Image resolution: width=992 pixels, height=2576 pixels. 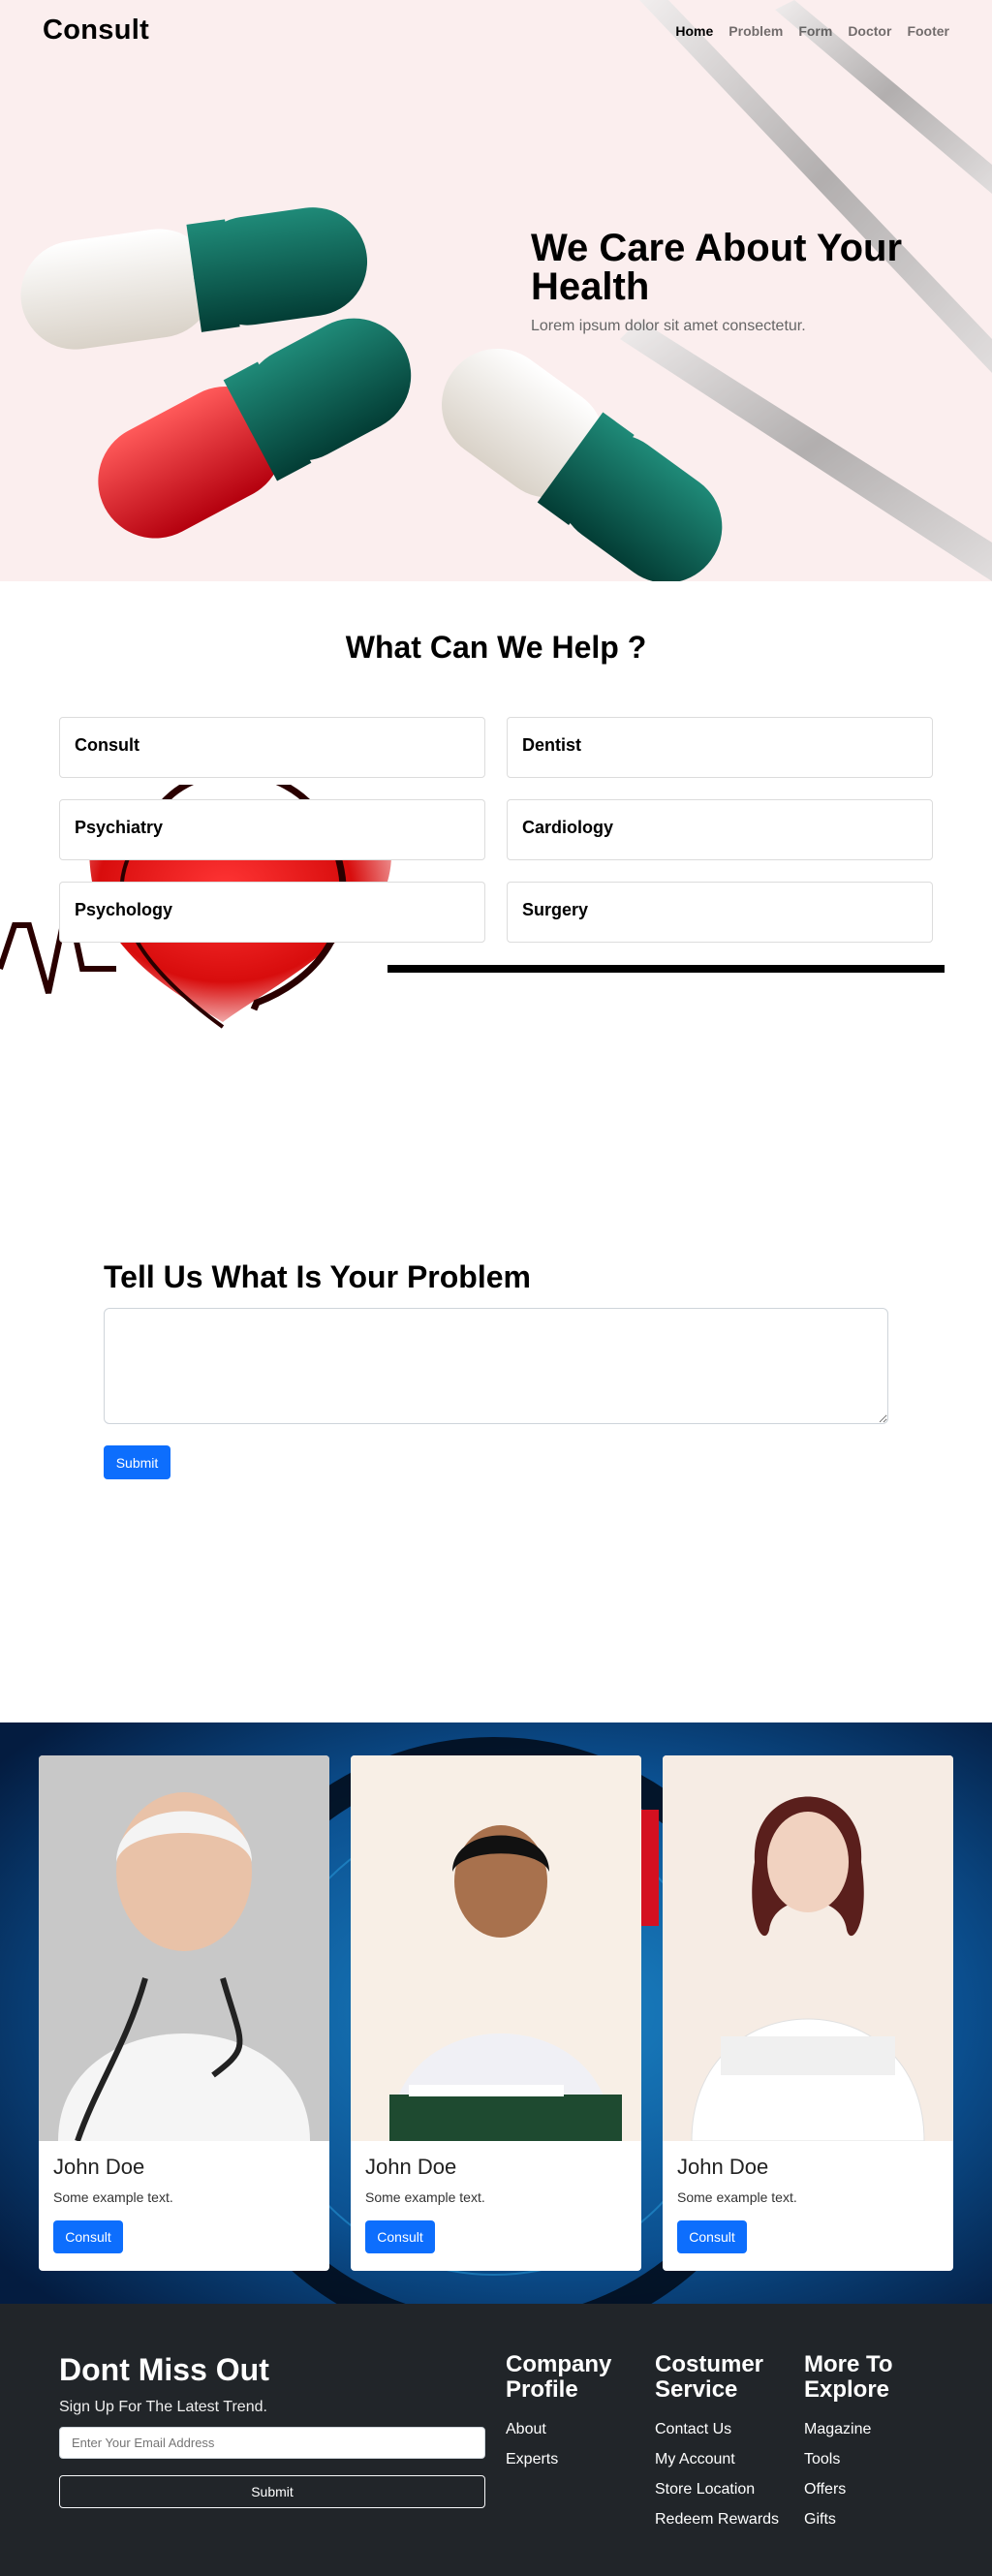 I want to click on footer-column-title: Company Profile, so click(x=559, y=2377).